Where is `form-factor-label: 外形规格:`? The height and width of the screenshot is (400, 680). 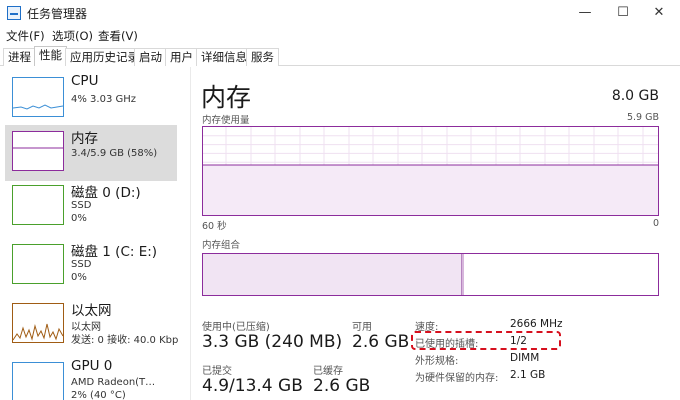
form-factor-label: 外形规格: is located at coordinates (437, 361).